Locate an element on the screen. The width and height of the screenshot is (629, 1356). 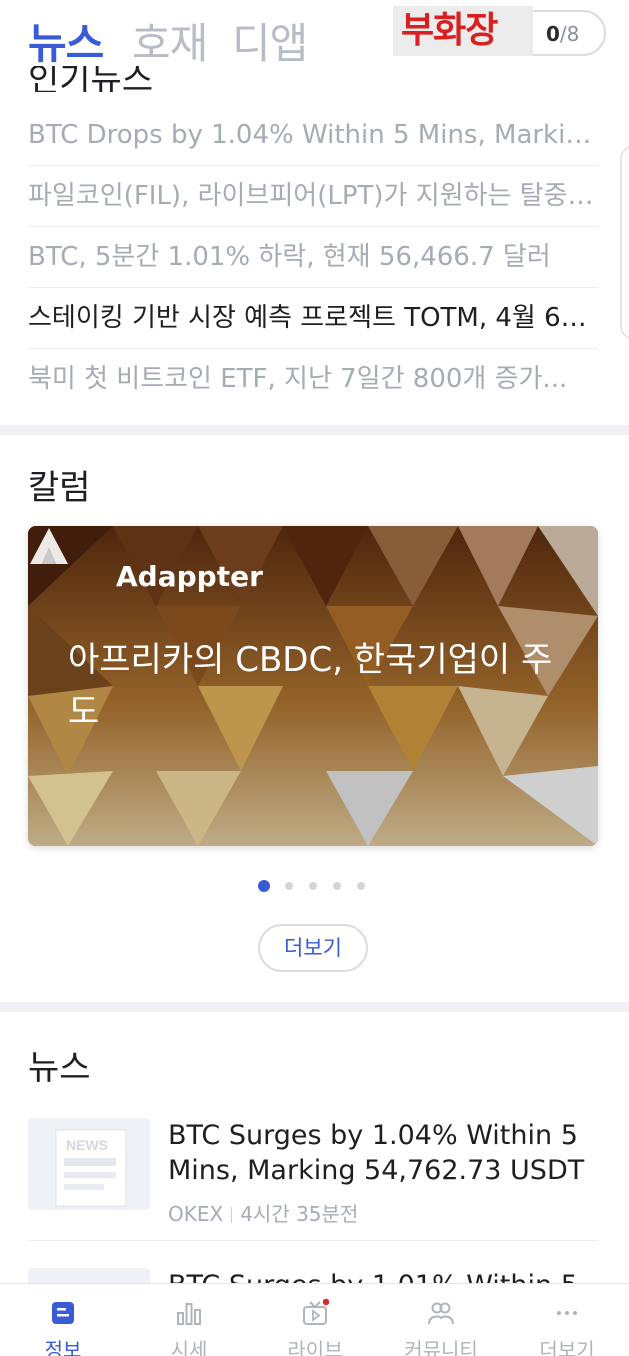
nav-info: 정보 is located at coordinates (63, 1320).